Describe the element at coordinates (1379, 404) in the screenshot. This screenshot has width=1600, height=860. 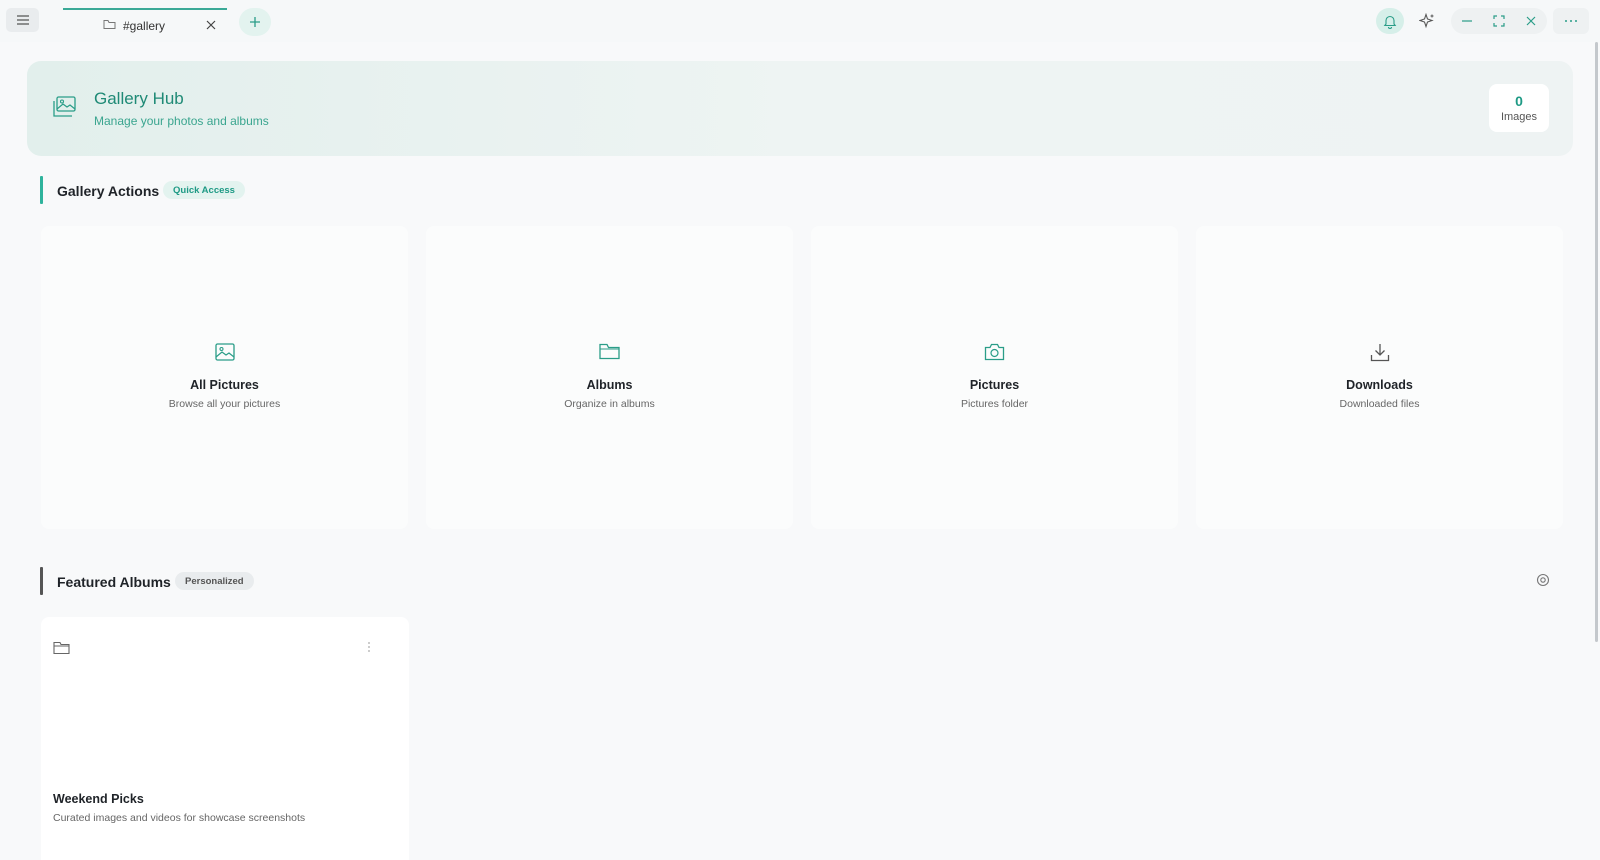
I see `action-subtitle: Downloaded files` at that location.